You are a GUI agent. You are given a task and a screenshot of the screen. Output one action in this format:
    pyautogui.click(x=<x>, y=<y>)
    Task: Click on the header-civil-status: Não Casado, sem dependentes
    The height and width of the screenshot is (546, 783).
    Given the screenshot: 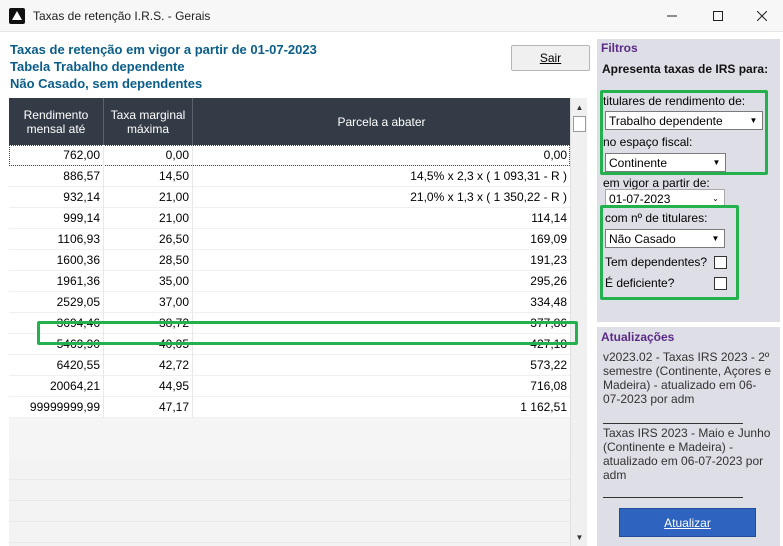 What is the action you would take?
    pyautogui.click(x=106, y=83)
    